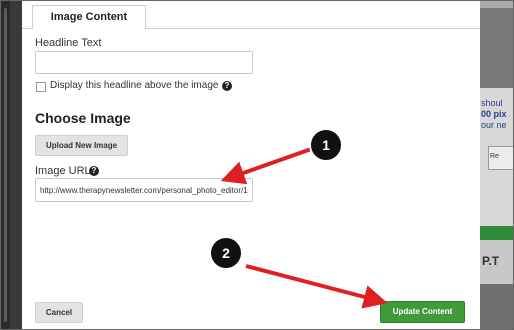 The image size is (514, 330). Describe the element at coordinates (227, 86) in the screenshot. I see `question-circle-icon: ?` at that location.